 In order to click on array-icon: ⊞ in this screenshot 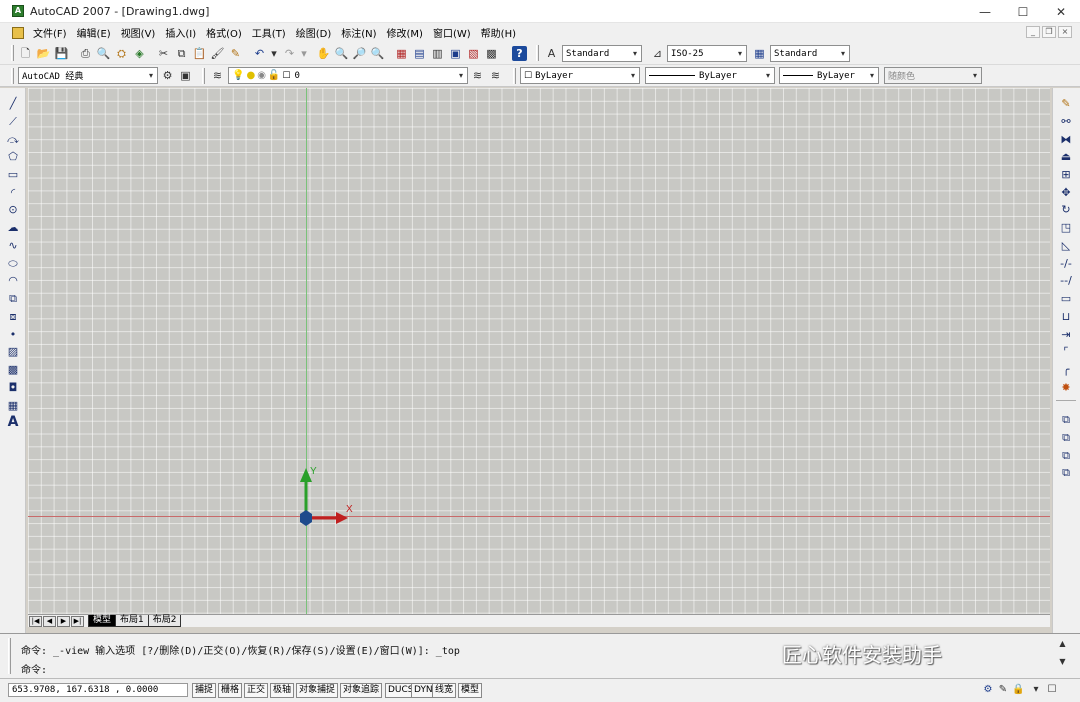, I will do `click(1066, 174)`.